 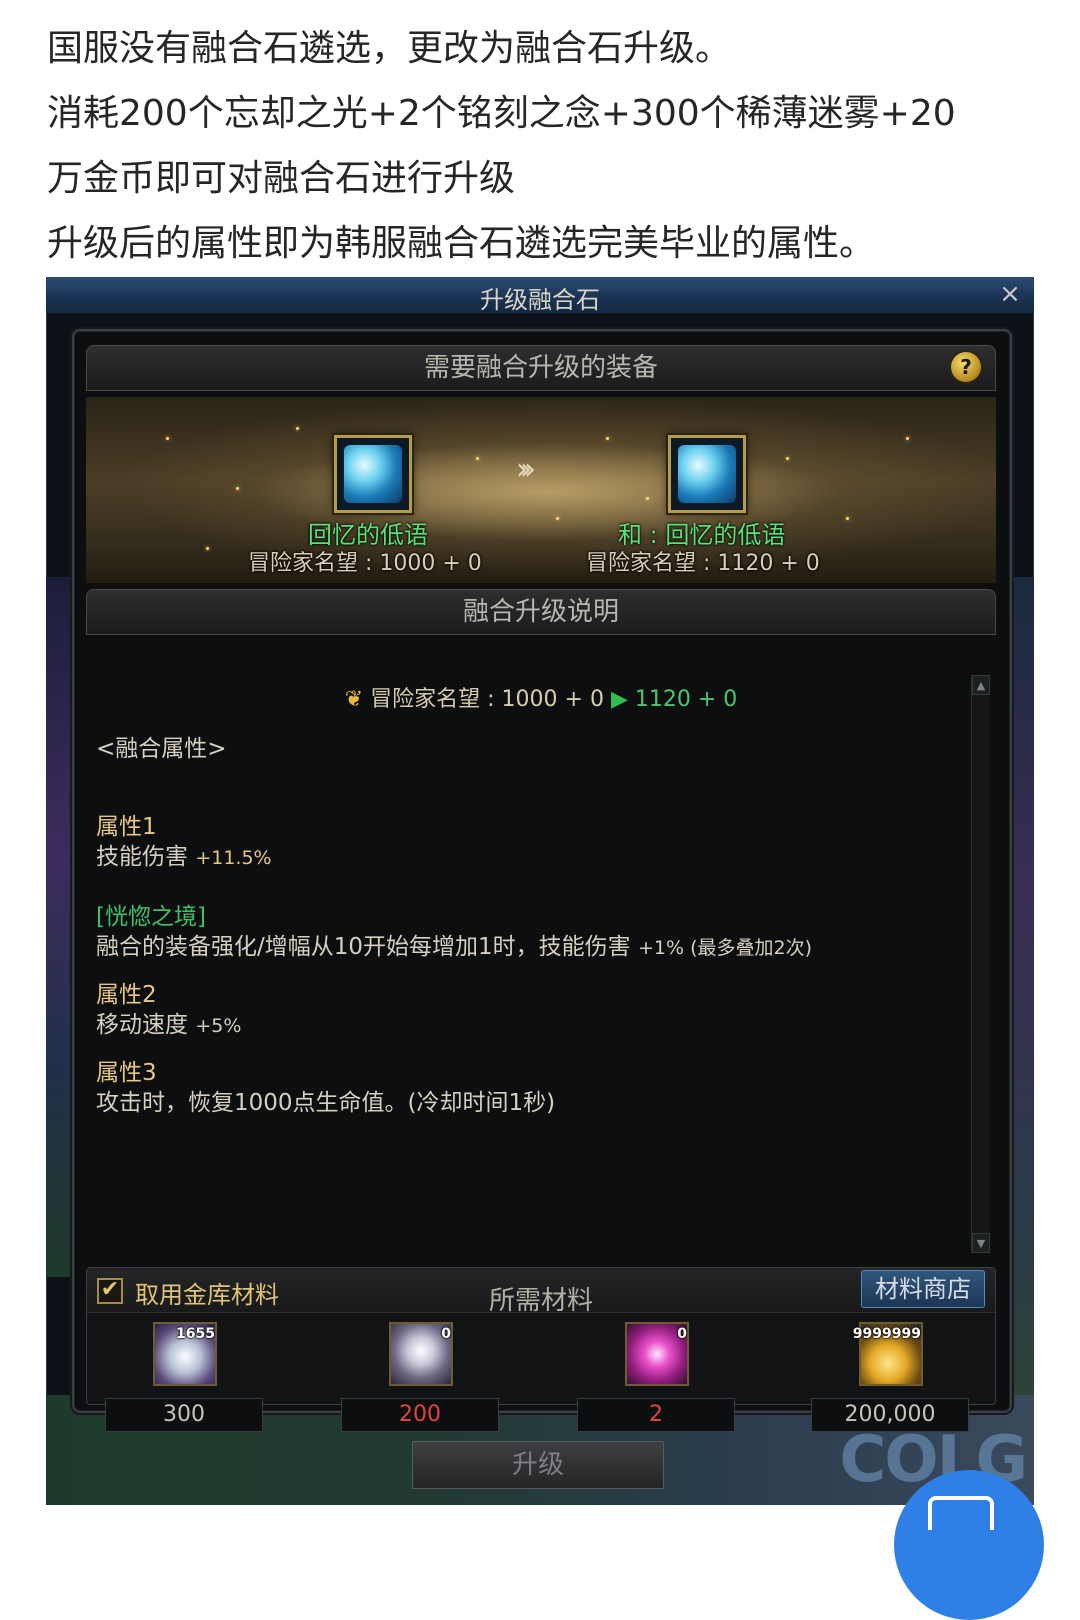 I want to click on desc-section-header: 融合升级说明, so click(x=541, y=612).